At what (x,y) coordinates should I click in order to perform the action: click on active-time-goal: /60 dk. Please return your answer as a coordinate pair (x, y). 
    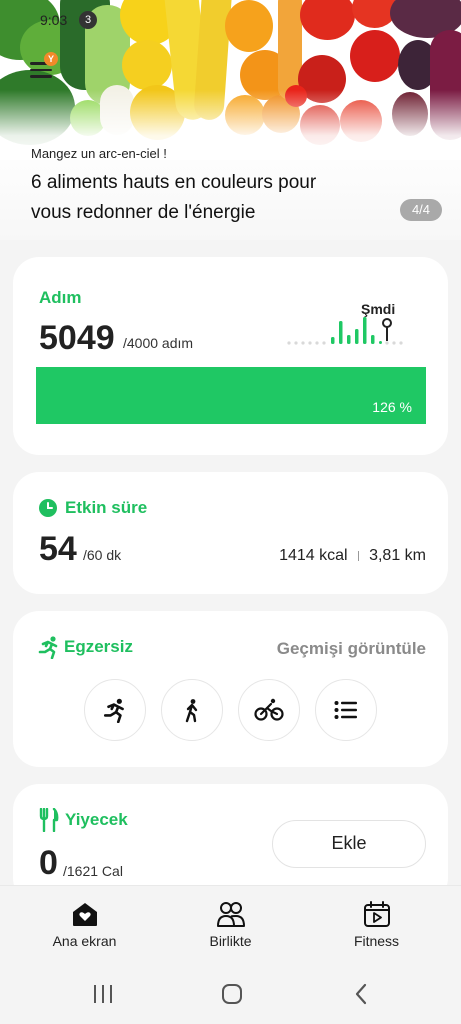
    Looking at the image, I should click on (102, 555).